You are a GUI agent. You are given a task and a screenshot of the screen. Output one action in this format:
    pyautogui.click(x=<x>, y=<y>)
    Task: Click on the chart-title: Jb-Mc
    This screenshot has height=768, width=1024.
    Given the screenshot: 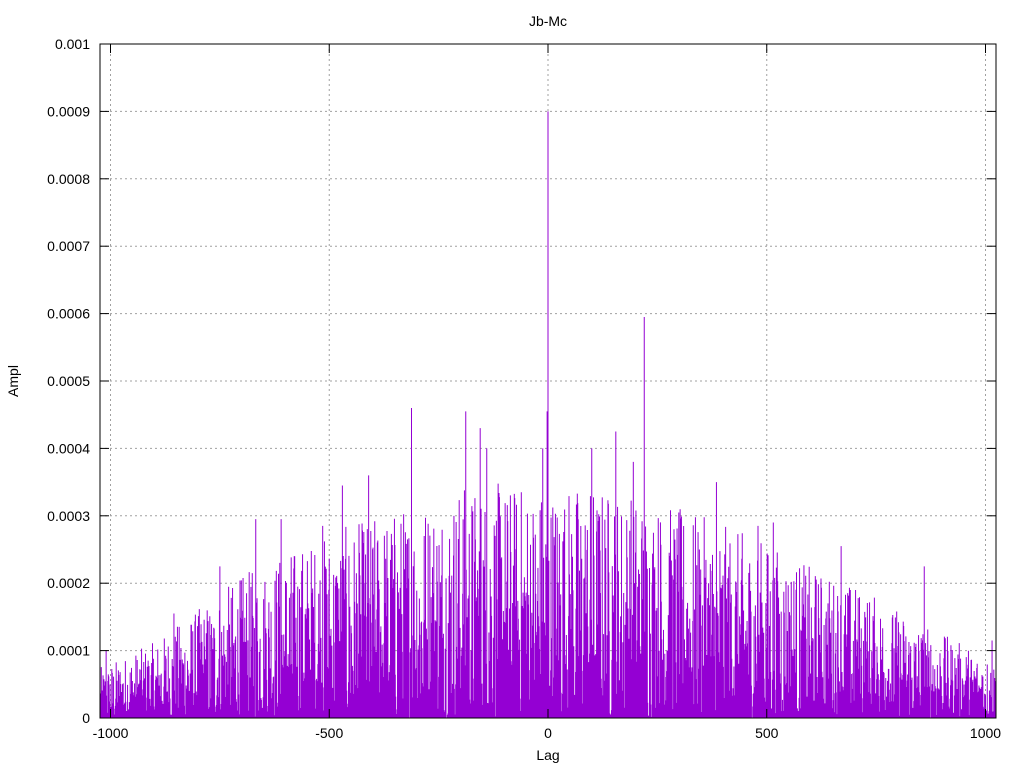 What is the action you would take?
    pyautogui.click(x=548, y=21)
    